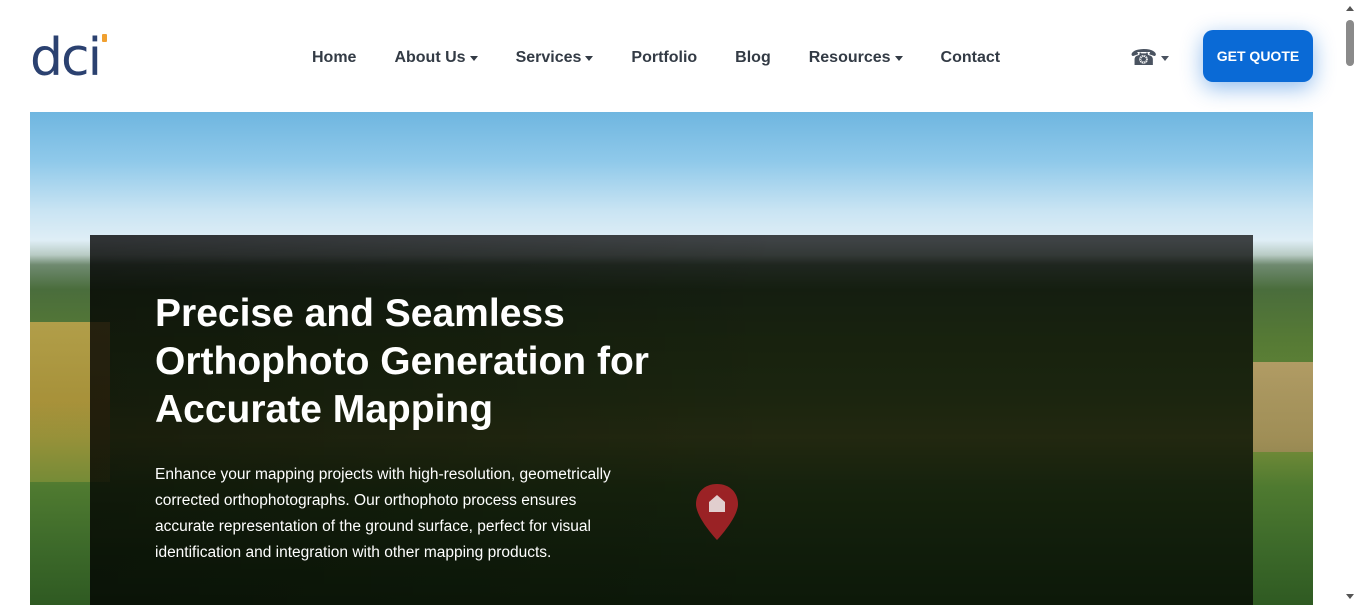  Describe the element at coordinates (1350, 8) in the screenshot. I see `scroll-up-icon` at that location.